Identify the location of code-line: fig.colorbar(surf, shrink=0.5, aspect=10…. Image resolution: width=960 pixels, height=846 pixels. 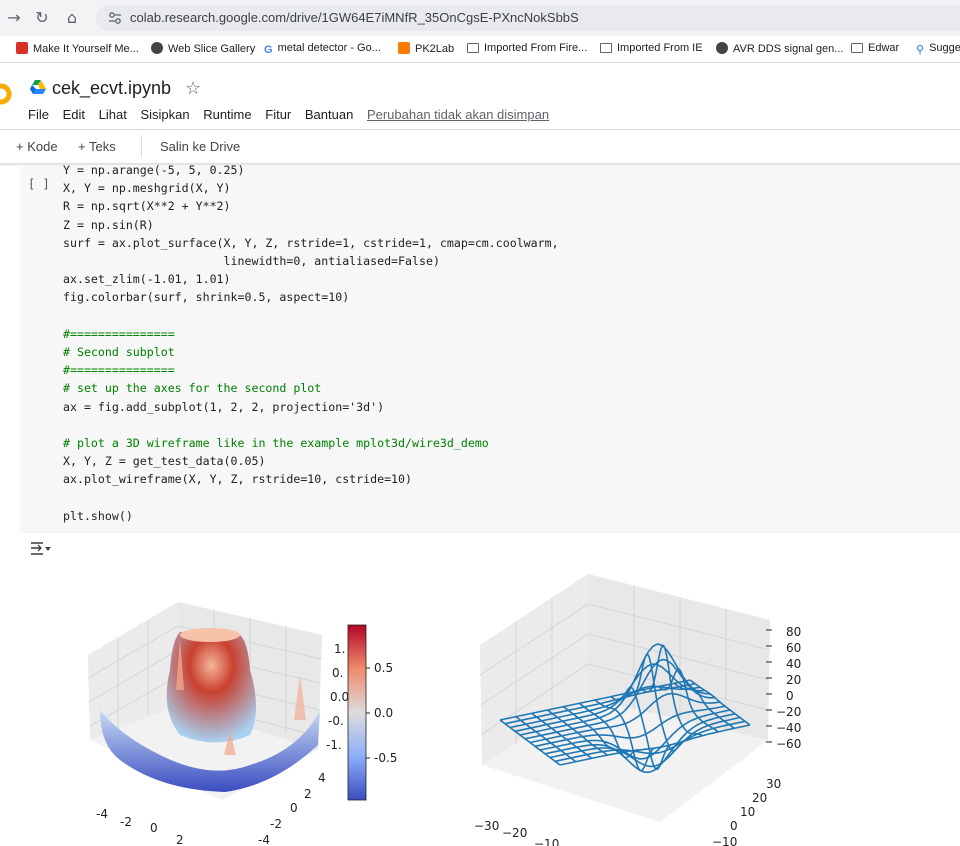
(206, 297).